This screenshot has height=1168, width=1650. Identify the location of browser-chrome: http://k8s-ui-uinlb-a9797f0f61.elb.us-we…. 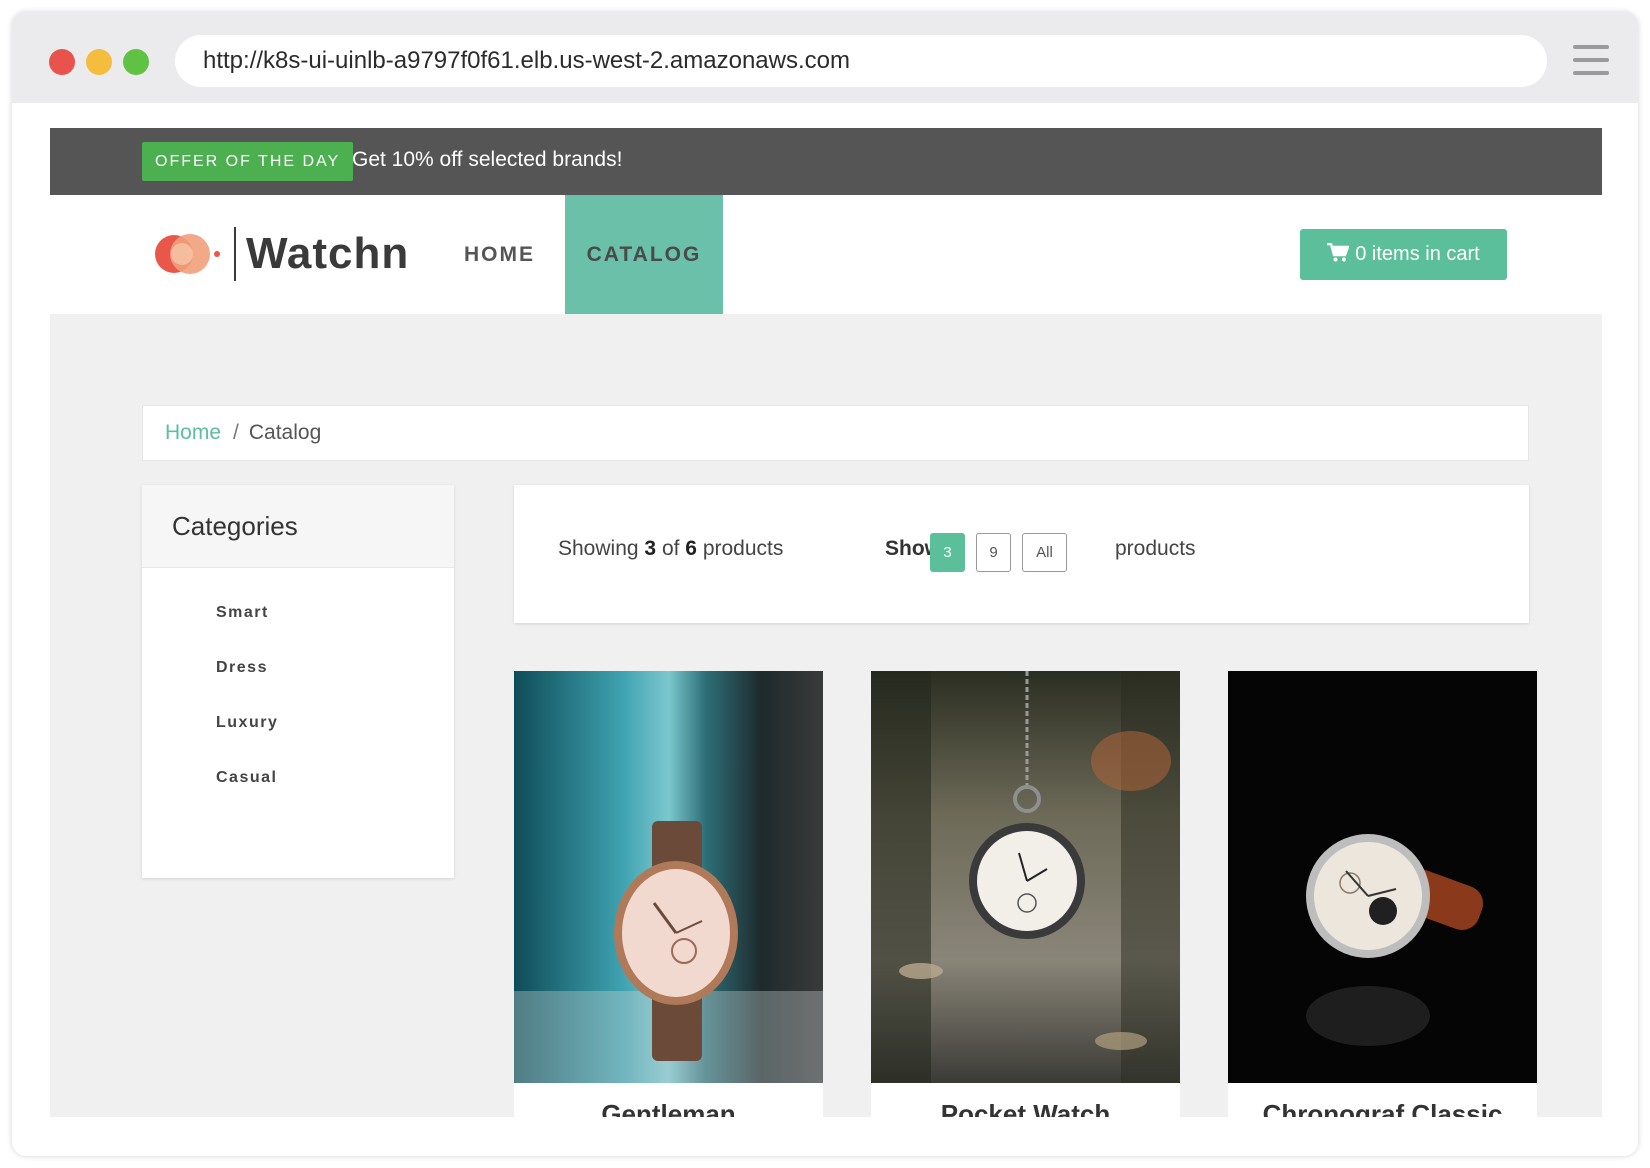
(825, 57).